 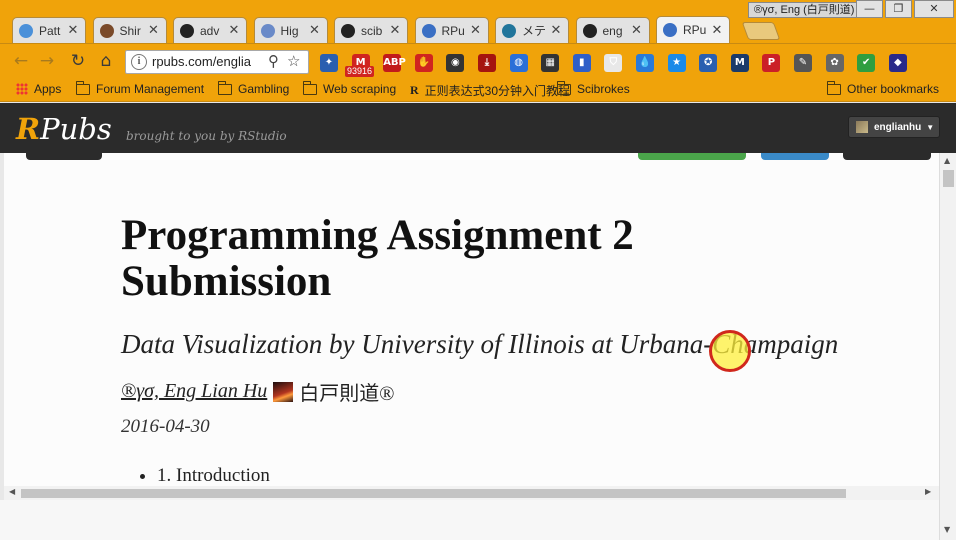 What do you see at coordinates (930, 127) in the screenshot?
I see `caret-down-icon: ▼` at bounding box center [930, 127].